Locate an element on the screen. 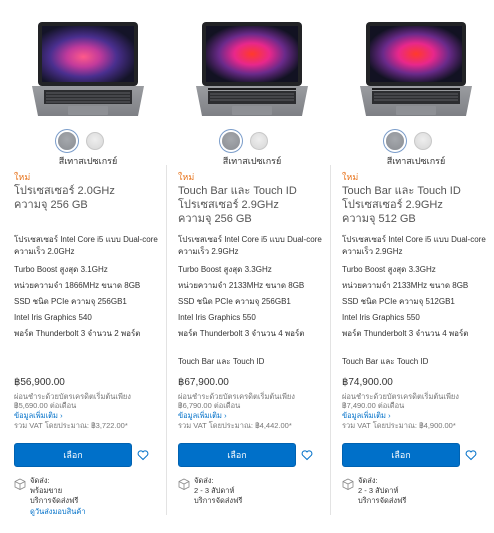 Image resolution: width=494 pixels, height=533 pixels. price: ฿56,900.00 is located at coordinates (39, 382).